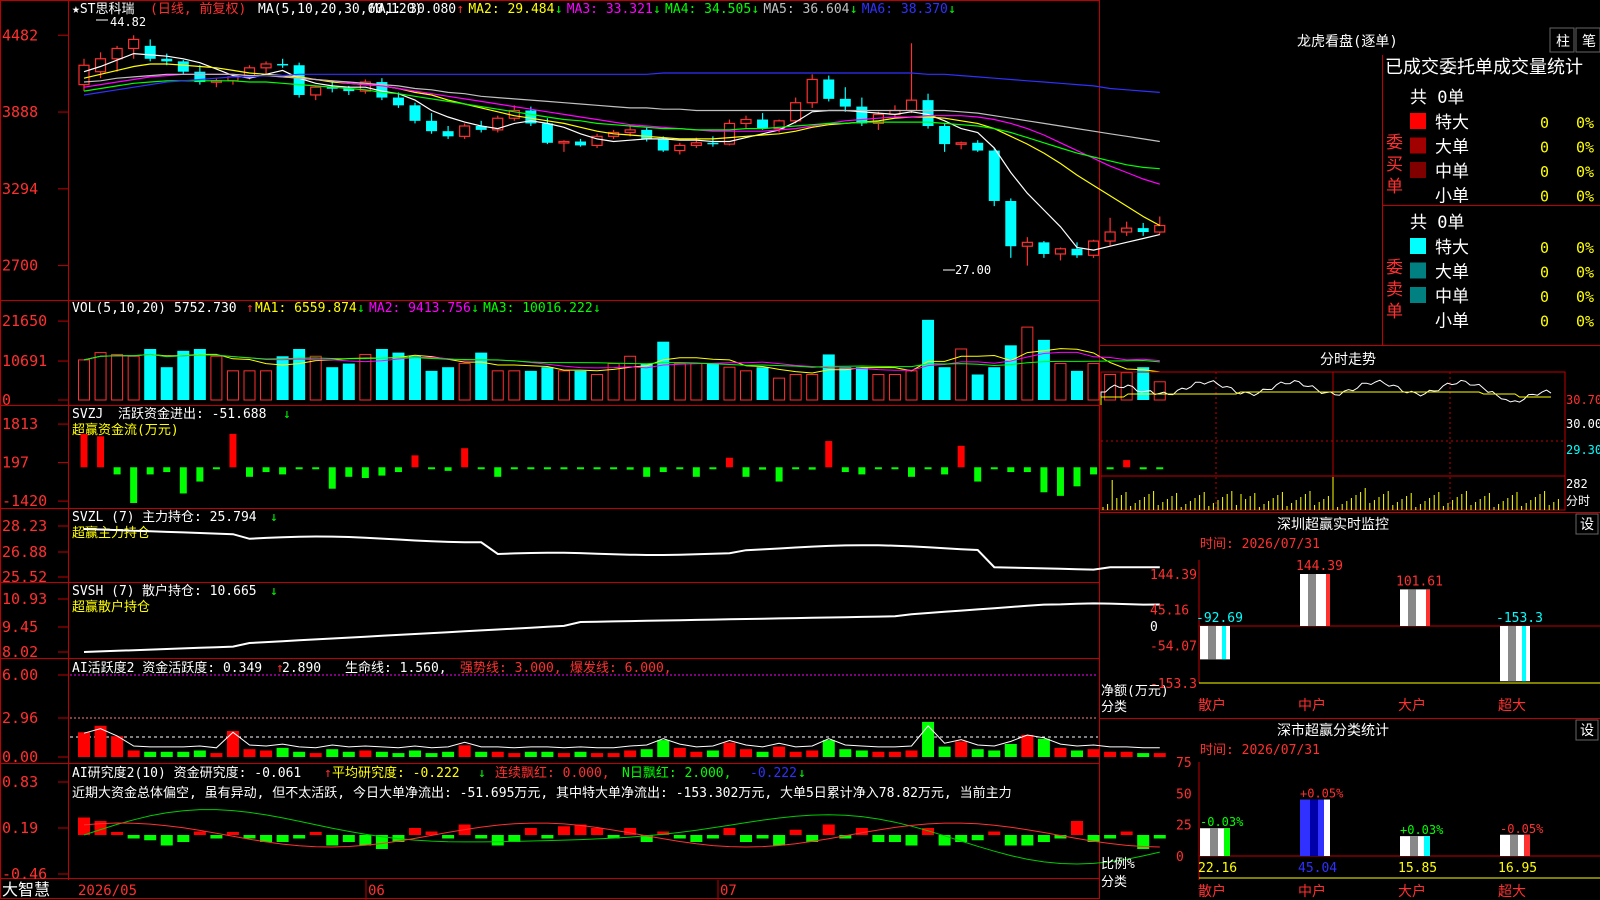 This screenshot has width=1600, height=900. Describe the element at coordinates (1214, 842) in the screenshot. I see `classify-bar-shade` at that location.